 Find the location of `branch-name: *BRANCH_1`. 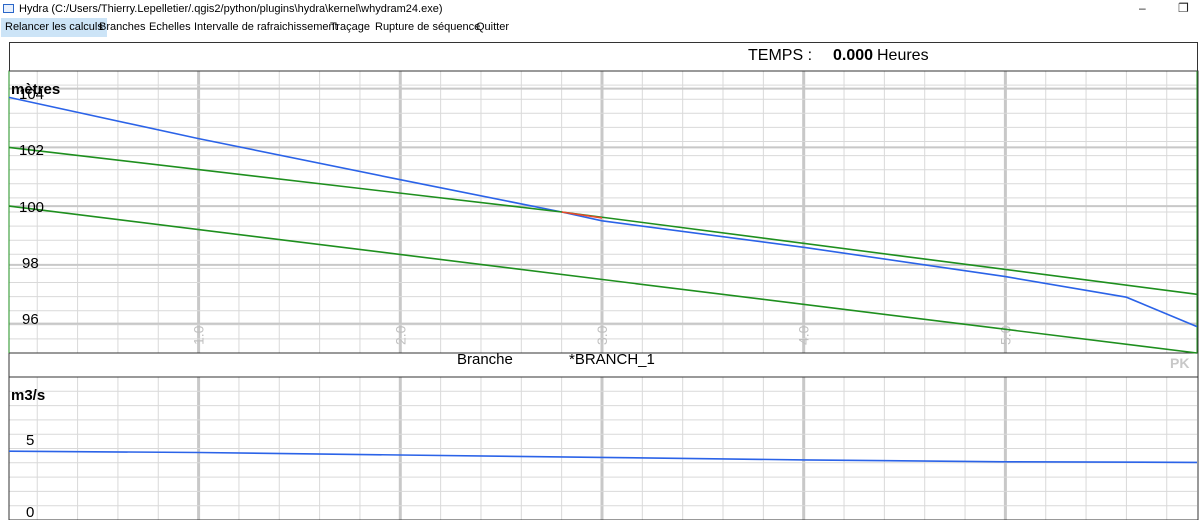

branch-name: *BRANCH_1 is located at coordinates (612, 359).